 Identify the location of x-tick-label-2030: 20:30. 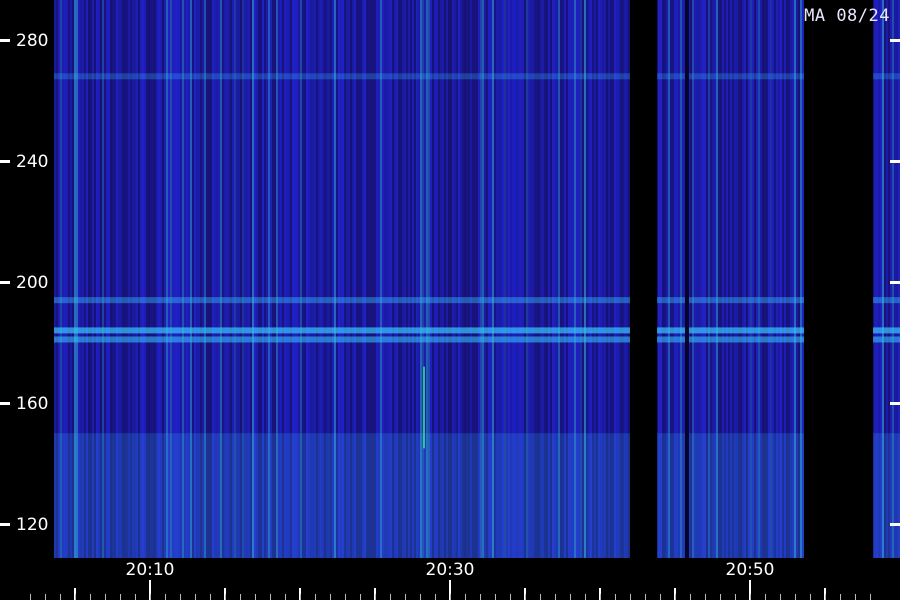
(450, 570).